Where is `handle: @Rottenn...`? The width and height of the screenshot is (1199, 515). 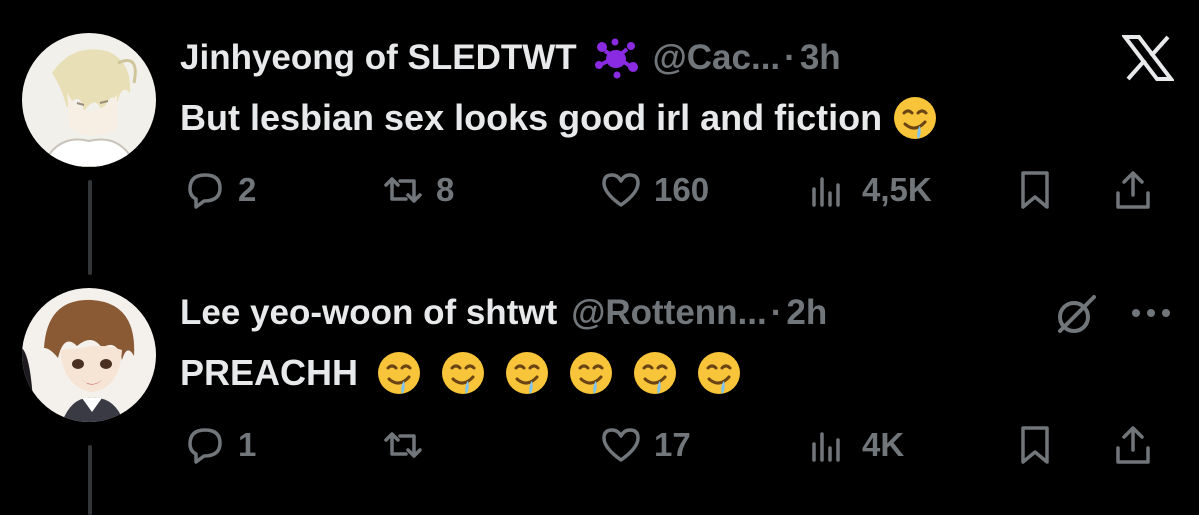 handle: @Rottenn... is located at coordinates (669, 313).